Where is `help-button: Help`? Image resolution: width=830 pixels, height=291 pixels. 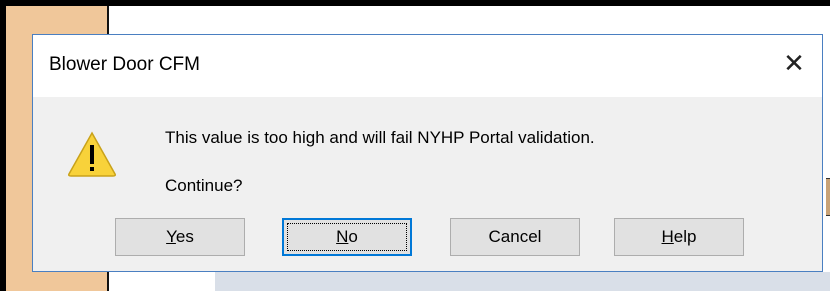
help-button: Help is located at coordinates (679, 237).